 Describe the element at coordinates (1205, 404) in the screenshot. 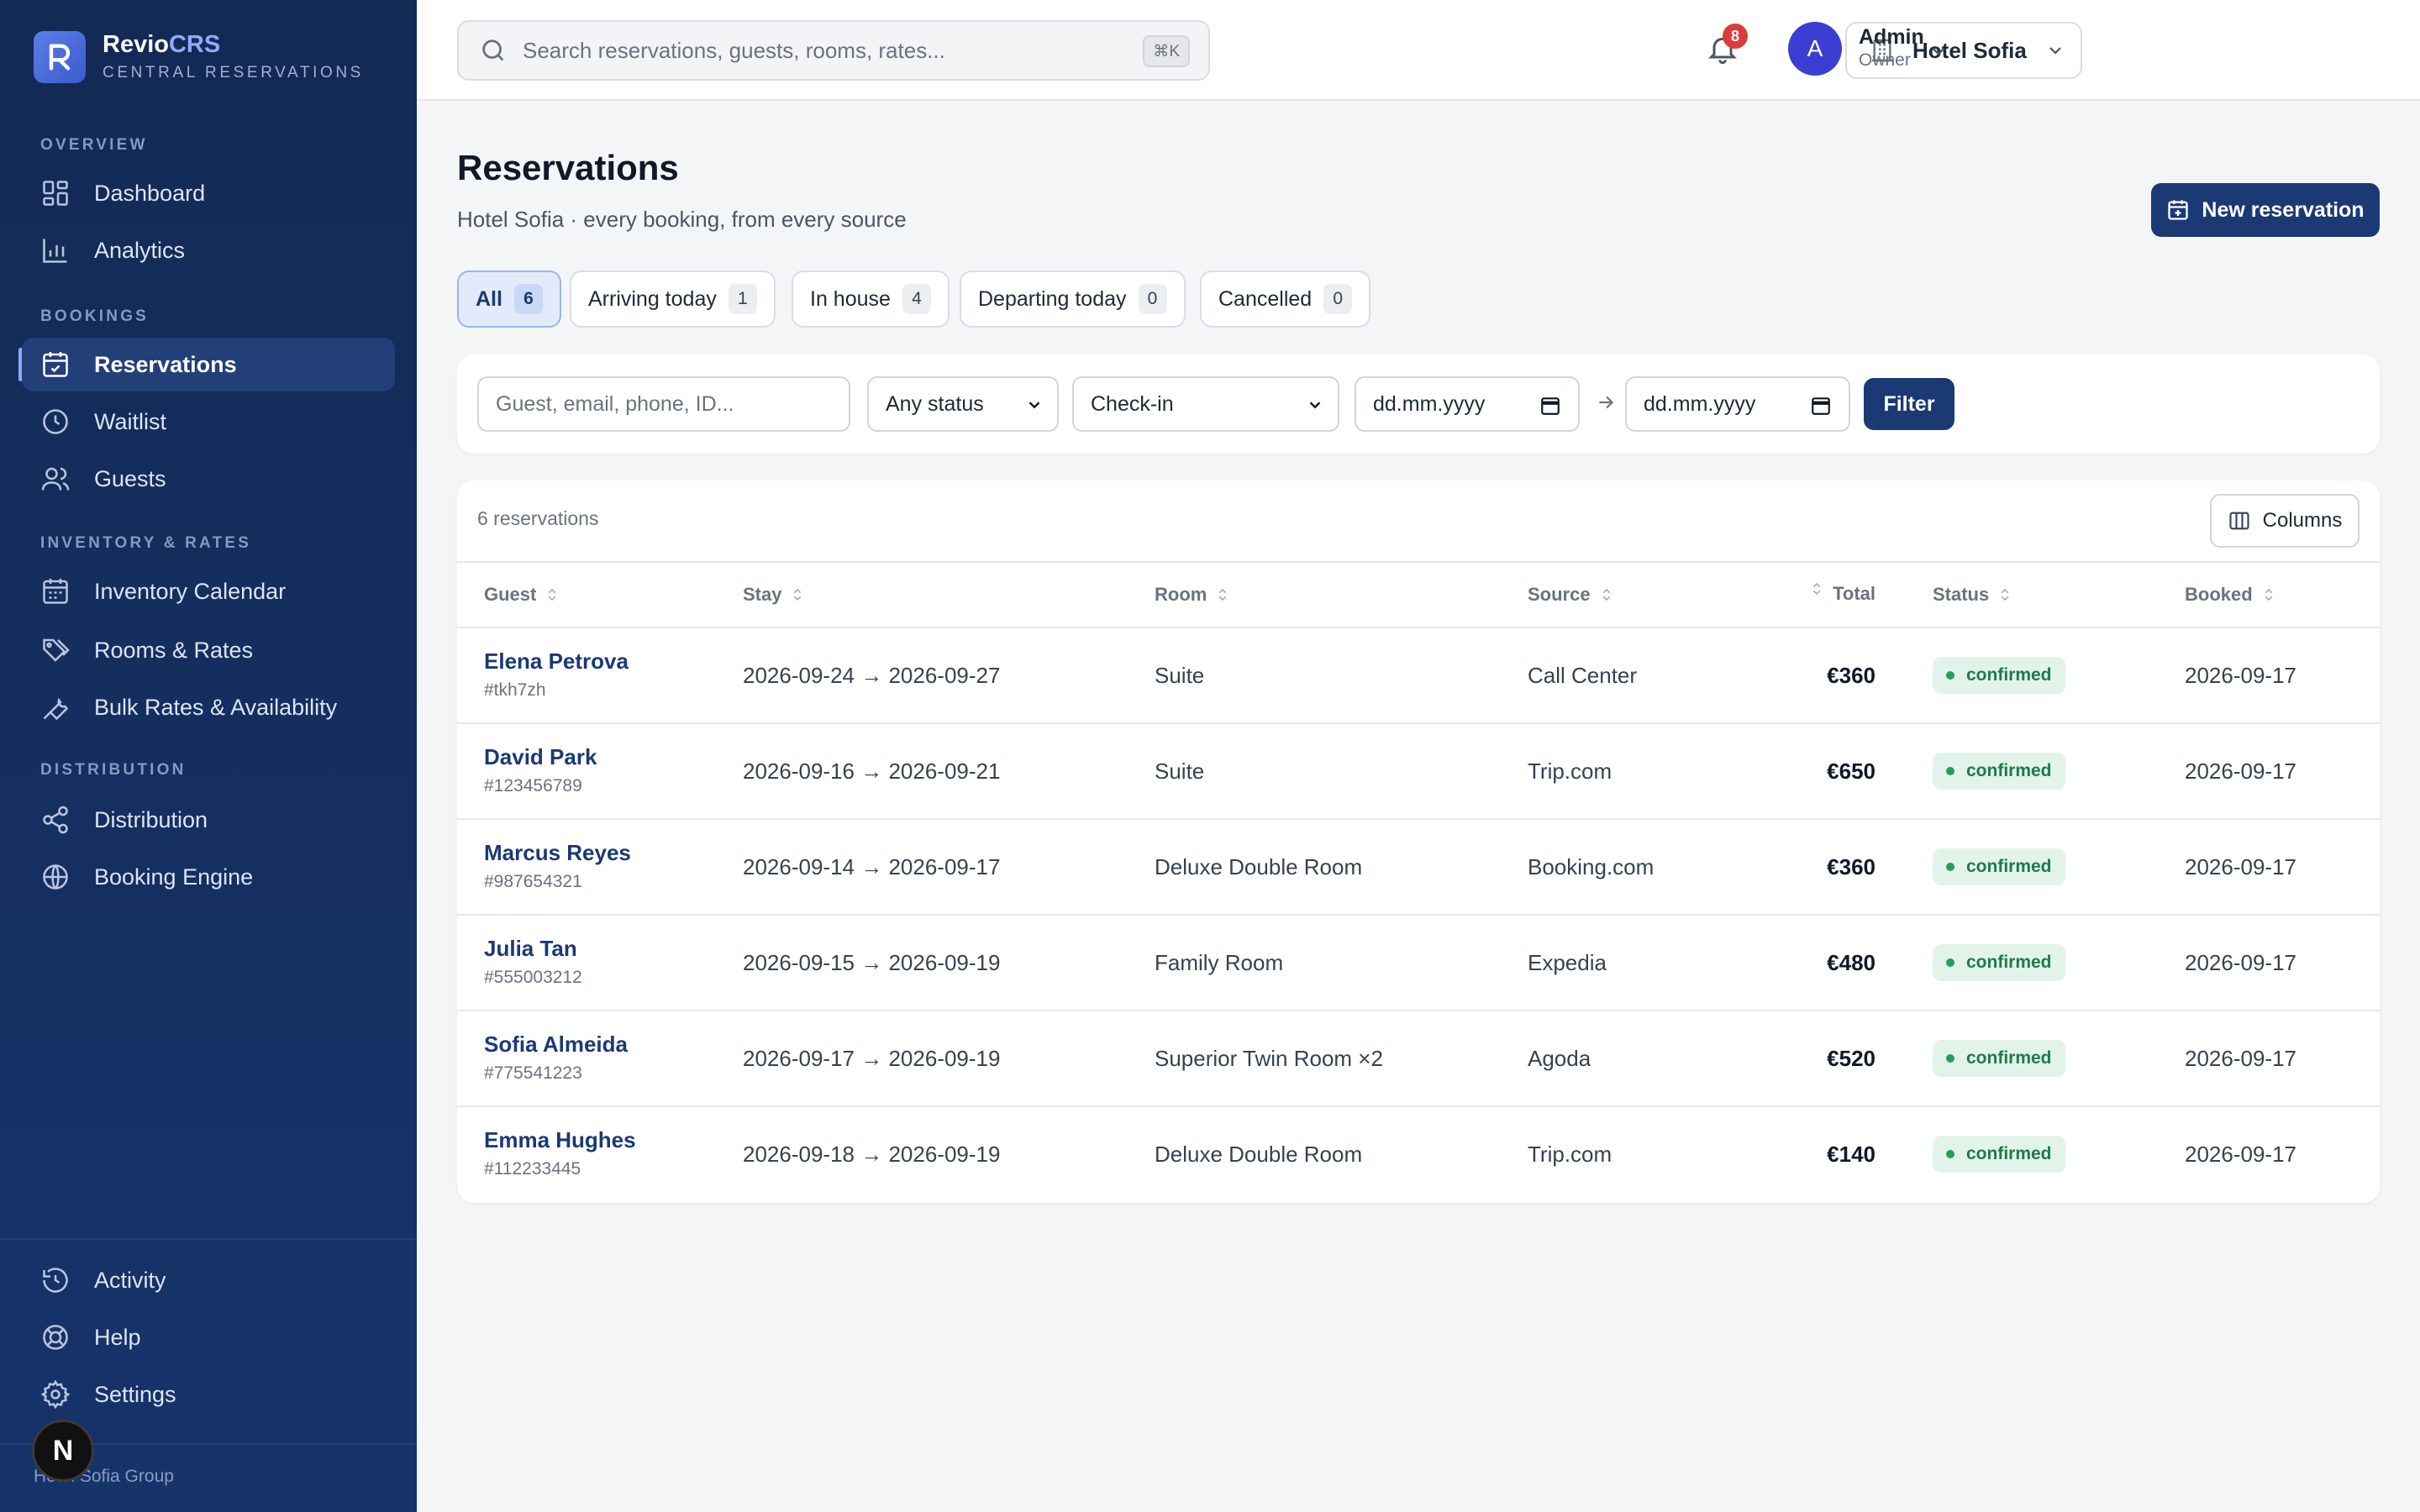

I see `date-field-select: Check-in` at that location.